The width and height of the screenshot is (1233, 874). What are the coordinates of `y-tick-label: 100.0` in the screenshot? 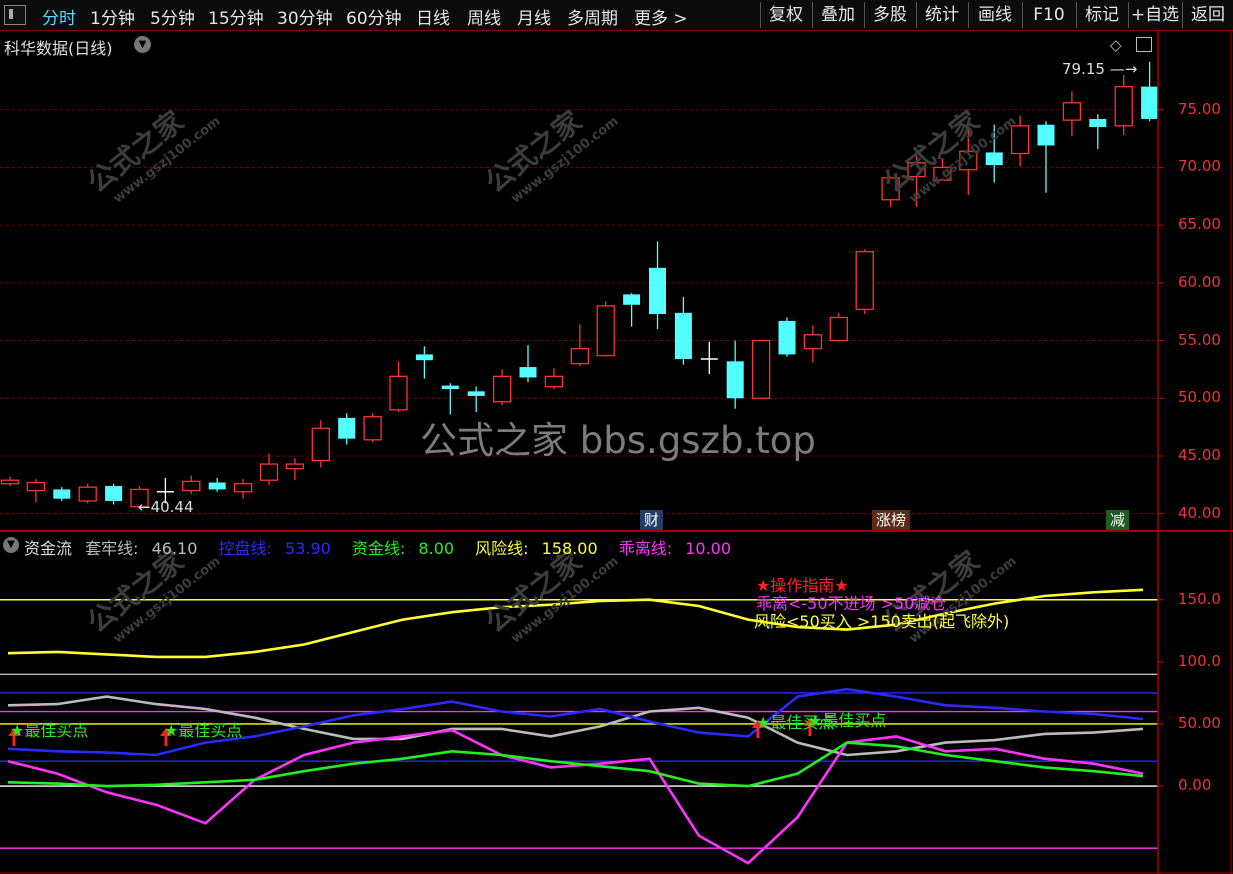 It's located at (1199, 660).